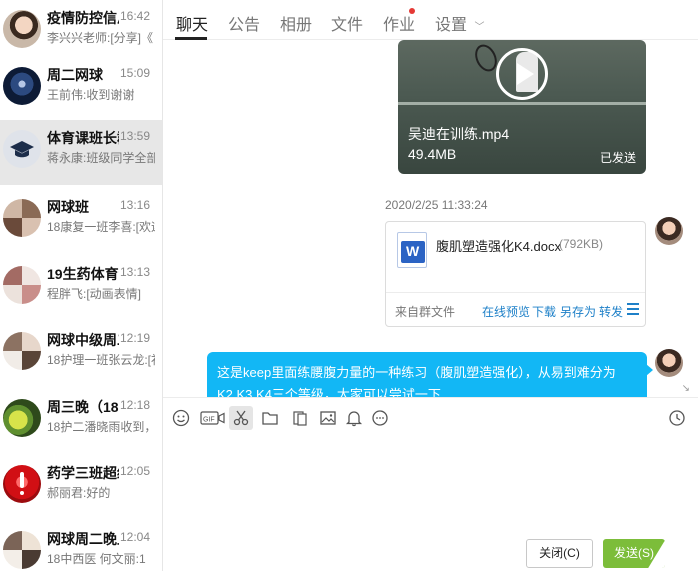 This screenshot has height=571, width=698. Describe the element at coordinates (83, 407) in the screenshot. I see `conversation-name: 周三晚（18` at that location.